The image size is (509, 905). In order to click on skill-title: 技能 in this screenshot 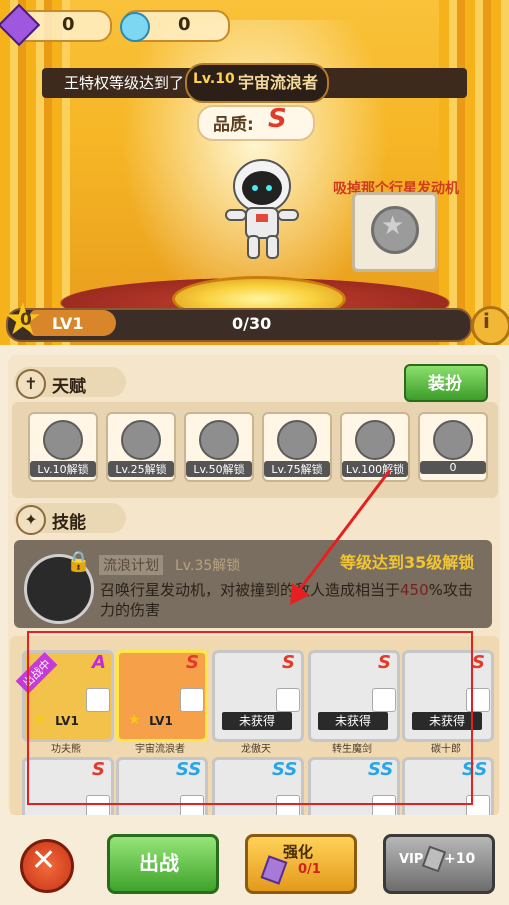, I will do `click(69, 523)`.